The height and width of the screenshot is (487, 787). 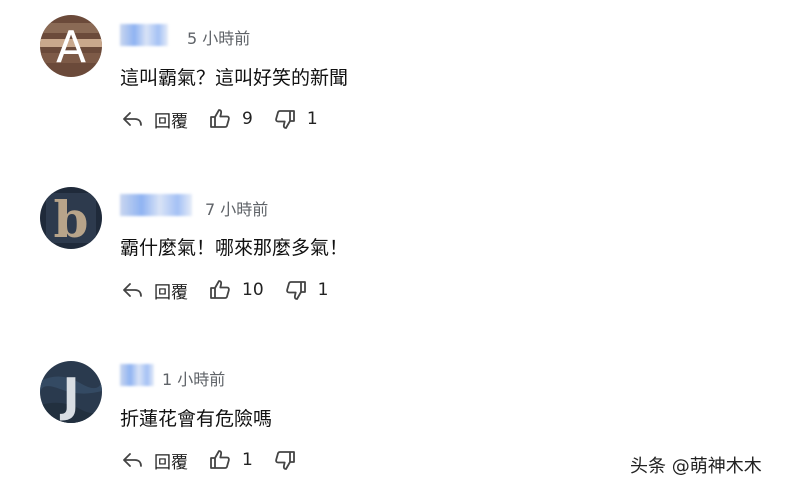 I want to click on svg-text: b, so click(x=71, y=219).